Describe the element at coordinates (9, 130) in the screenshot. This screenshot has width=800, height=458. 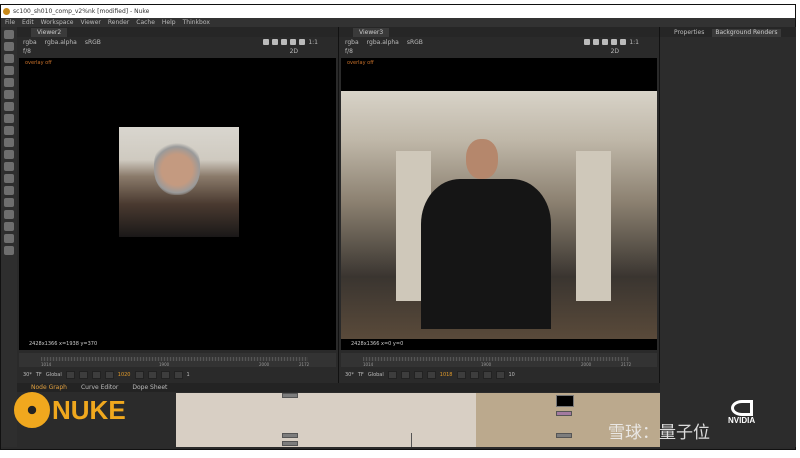
I see `transform-tool-icon` at that location.